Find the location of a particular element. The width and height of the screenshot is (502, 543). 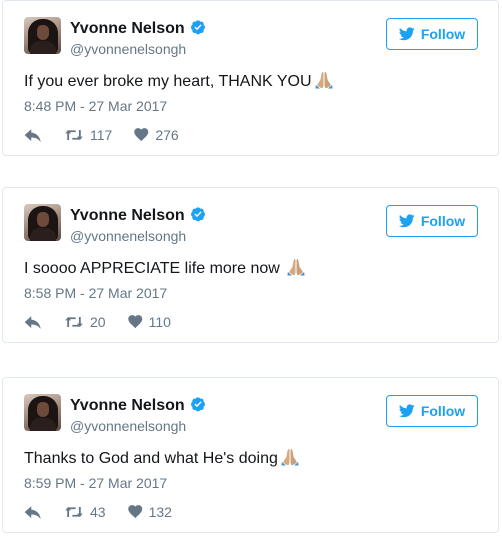

tweet-timestamp: 8:48 PM - 27 Mar 2017 is located at coordinates (95, 106).